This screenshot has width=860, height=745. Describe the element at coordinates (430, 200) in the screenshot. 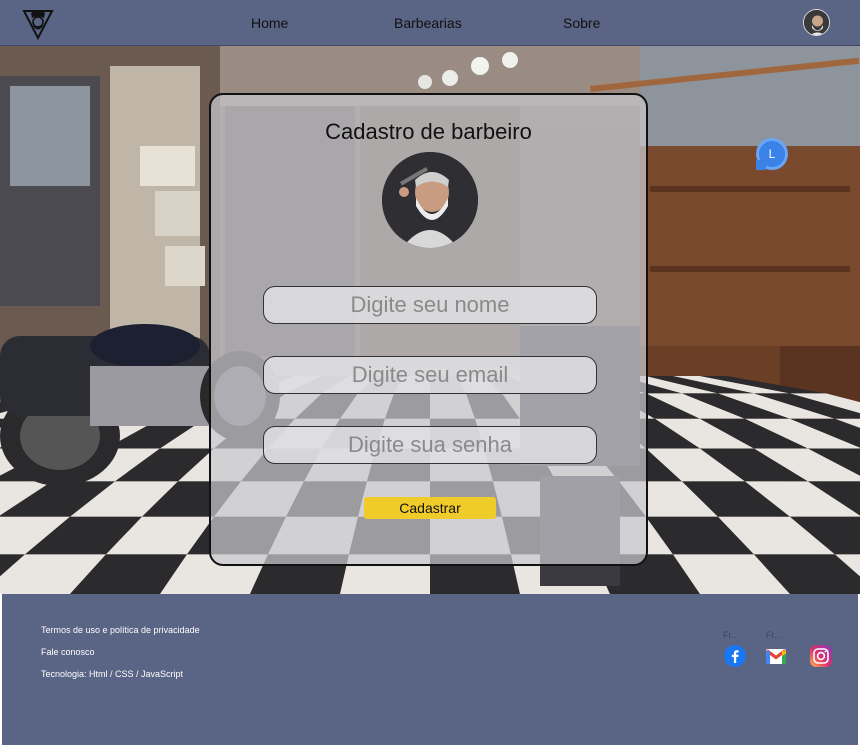

I see `profile-photo` at that location.